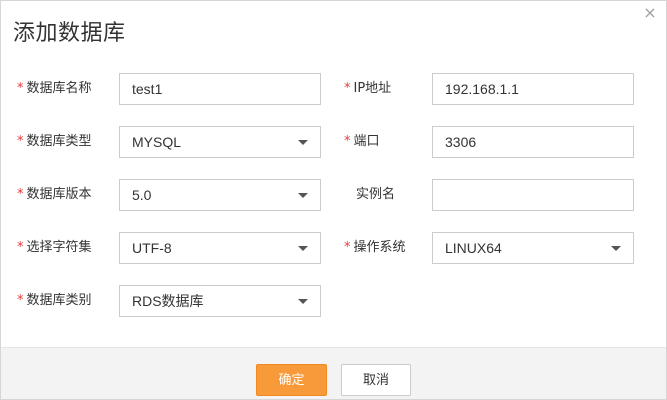 This screenshot has height=400, width=667. I want to click on db-category-label: * 数据库类别, so click(54, 301).